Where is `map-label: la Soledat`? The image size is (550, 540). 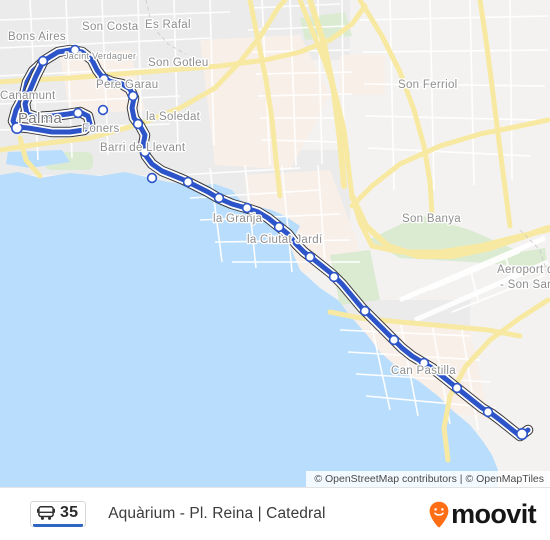 map-label: la Soledat is located at coordinates (173, 117).